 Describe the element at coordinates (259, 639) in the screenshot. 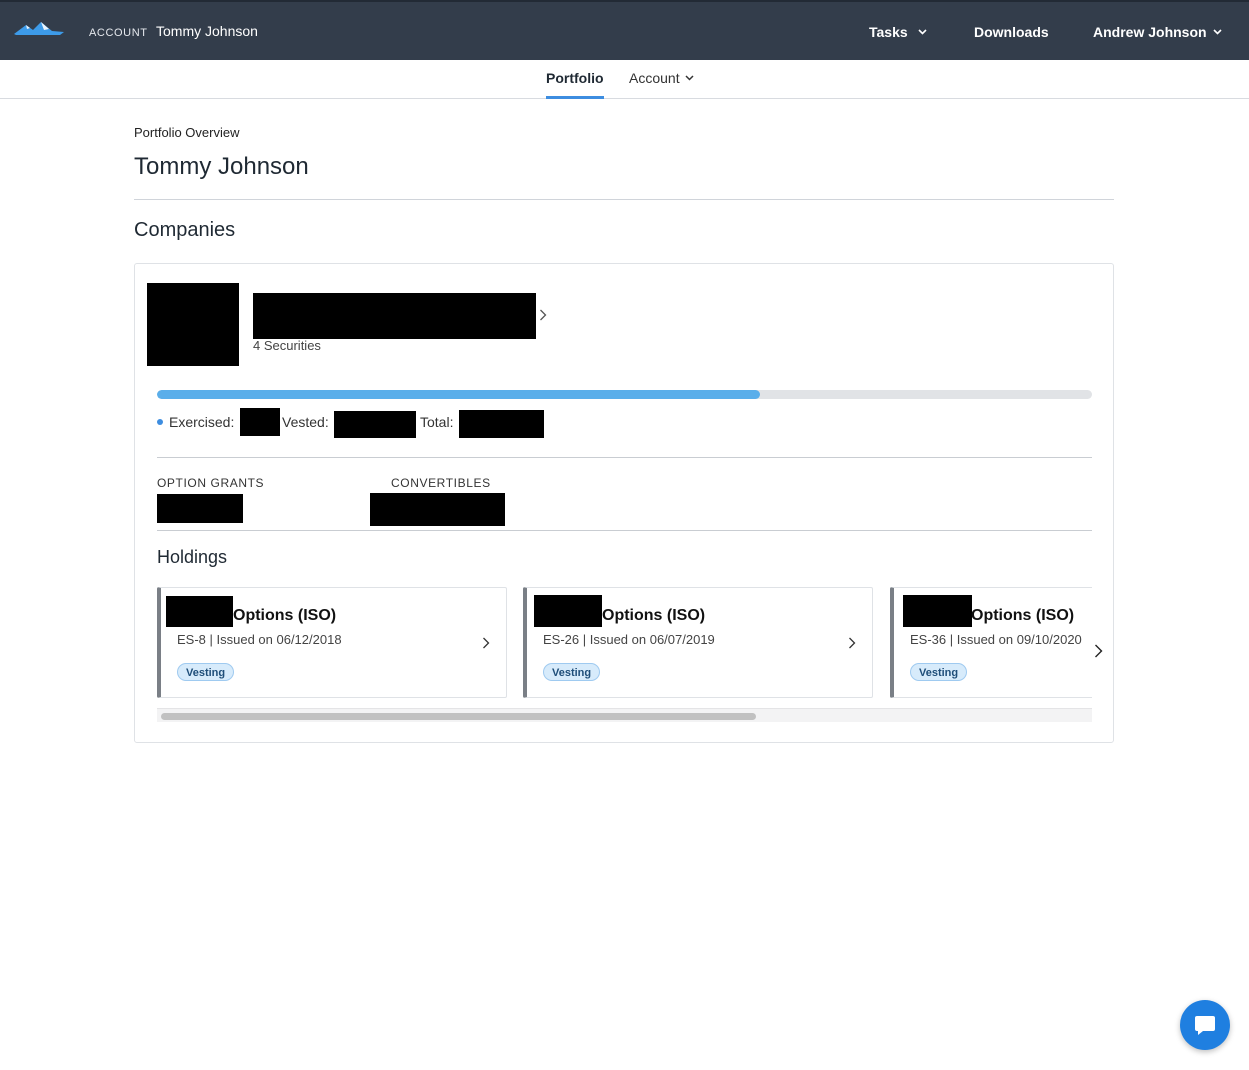

I see `holding-subtitle: ES-8 | Issued on 06/12/2018` at that location.